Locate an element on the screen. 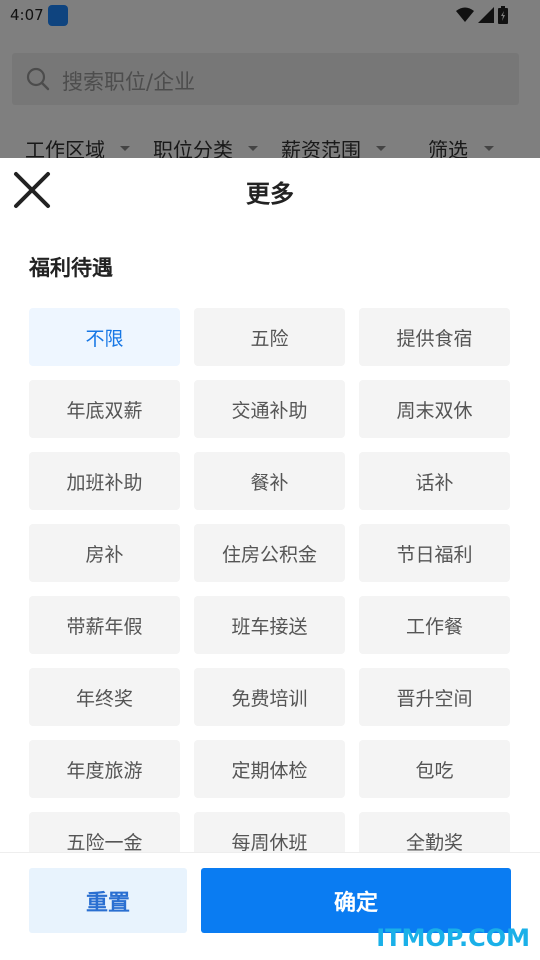  benefit-option-chip: 五险 is located at coordinates (269, 337).